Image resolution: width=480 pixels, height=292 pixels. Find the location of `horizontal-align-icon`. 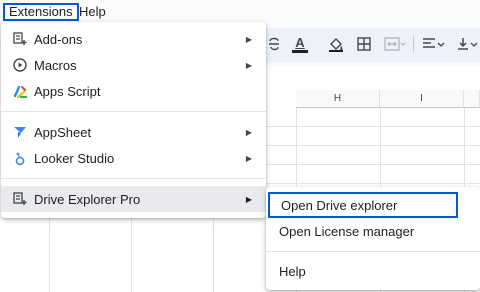

horizontal-align-icon is located at coordinates (434, 44).